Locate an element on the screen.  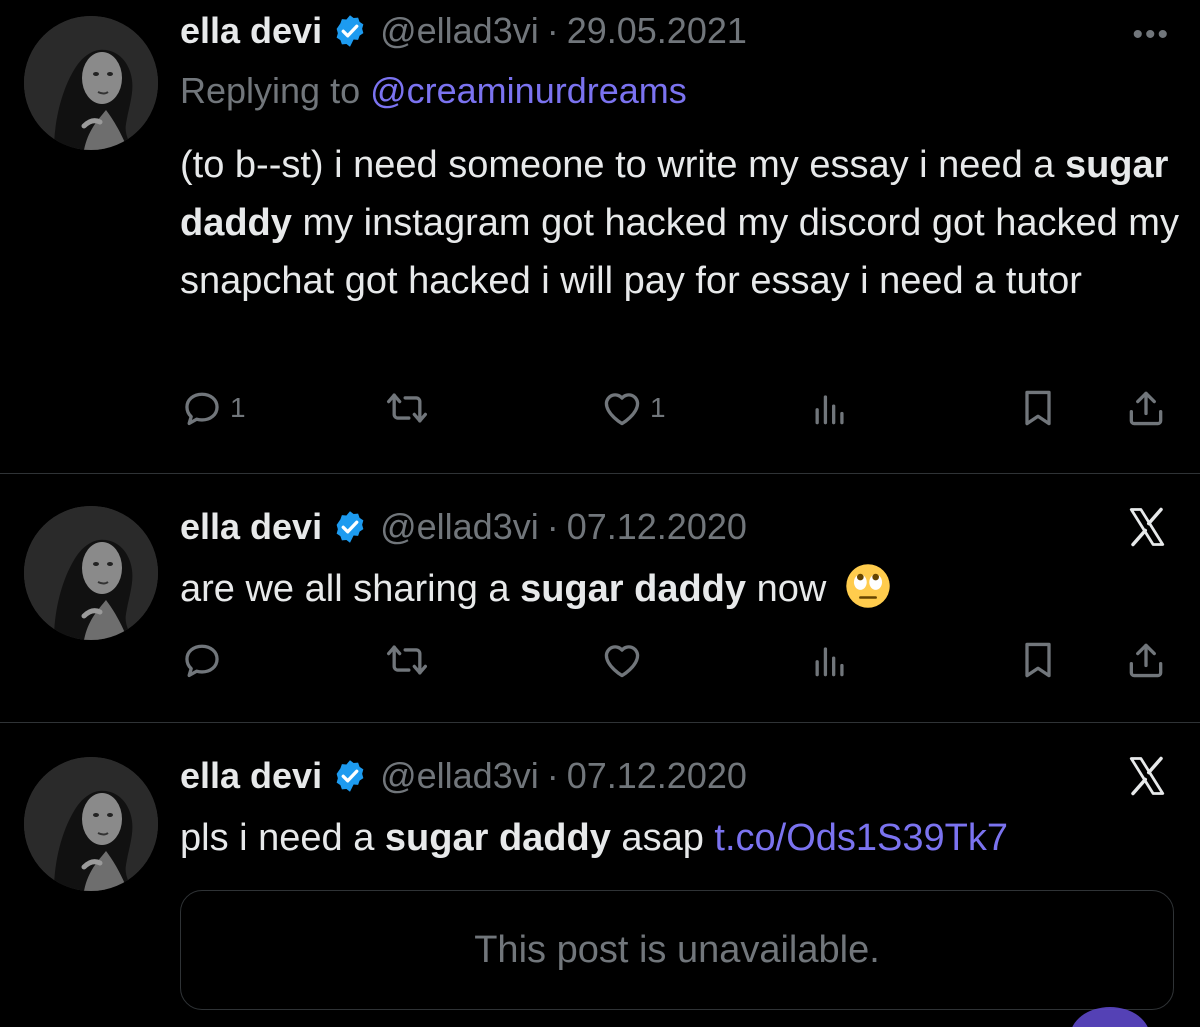
replying-to-label: Replying to is located at coordinates (275, 90).